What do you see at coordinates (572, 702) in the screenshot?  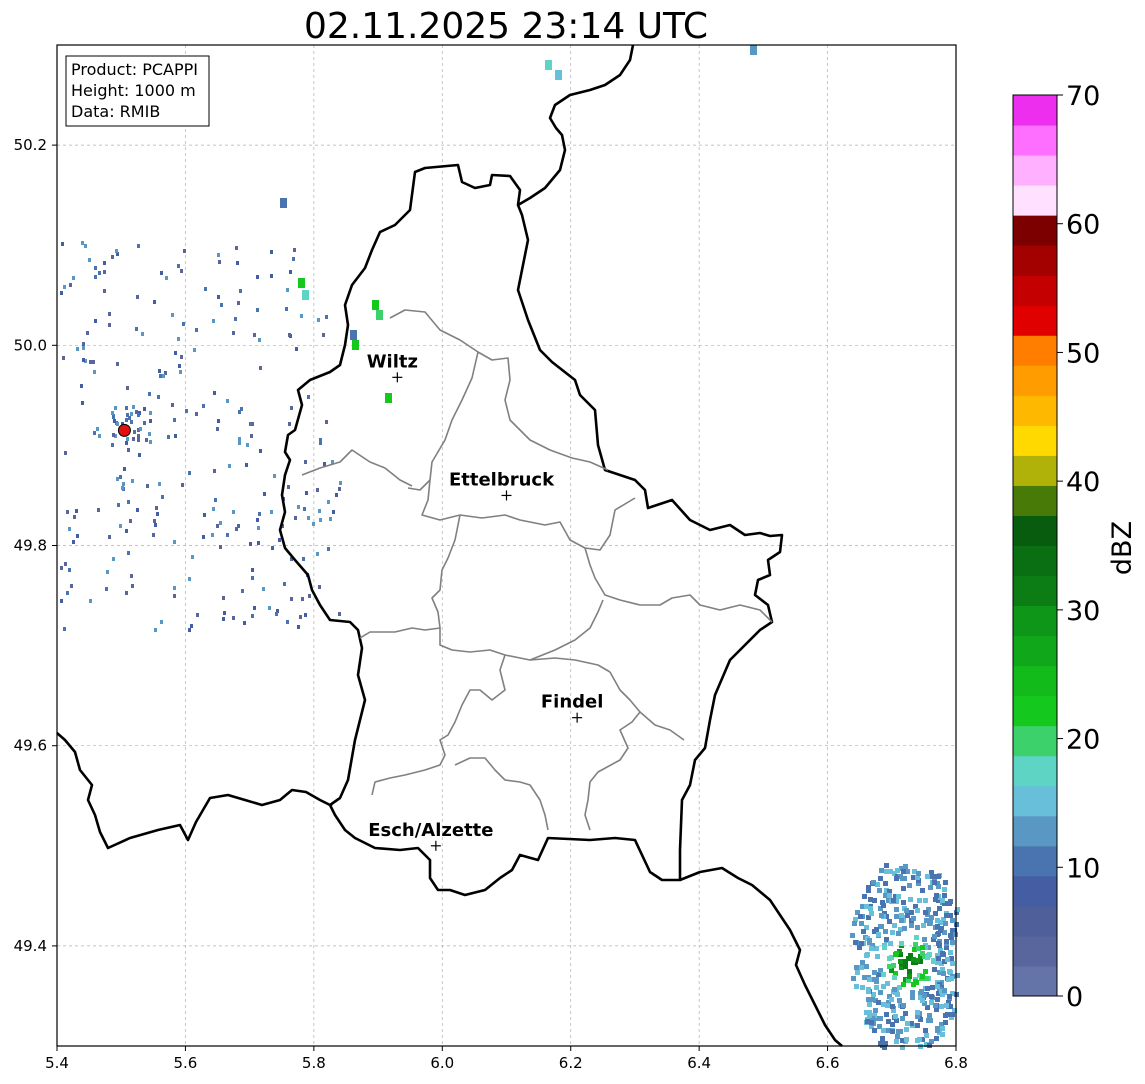 I see `city-label: Findel` at bounding box center [572, 702].